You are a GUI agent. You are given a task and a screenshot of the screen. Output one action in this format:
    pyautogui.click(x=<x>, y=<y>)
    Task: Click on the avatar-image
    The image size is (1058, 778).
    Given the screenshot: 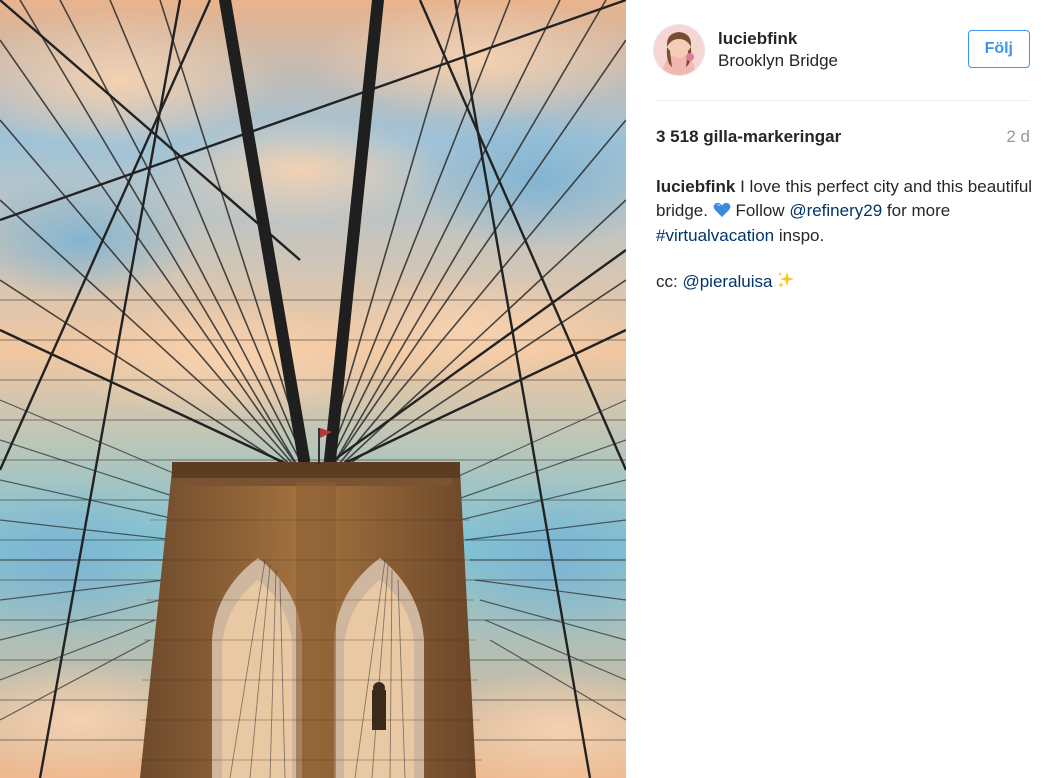 What is the action you would take?
    pyautogui.click(x=679, y=50)
    